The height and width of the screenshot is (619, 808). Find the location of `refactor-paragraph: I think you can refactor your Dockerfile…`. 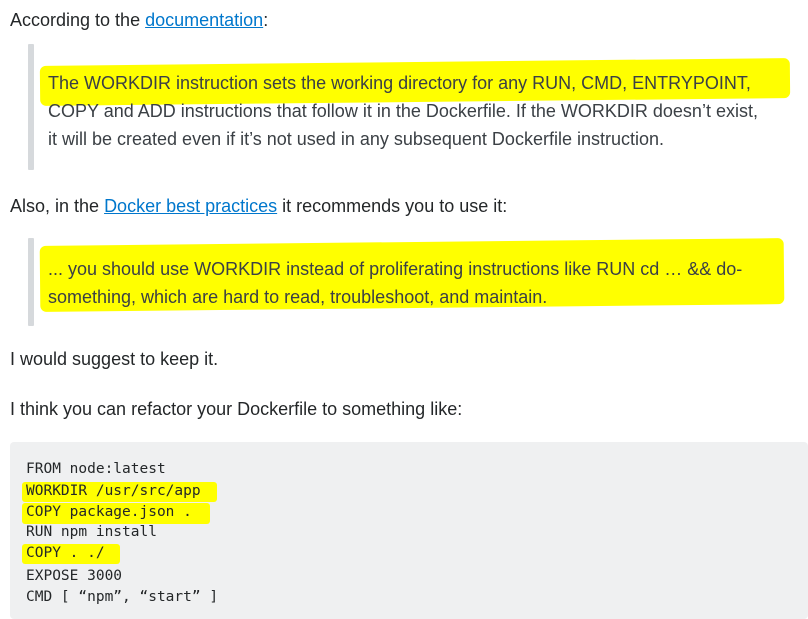

refactor-paragraph: I think you can refactor your Dockerfile… is located at coordinates (236, 409).